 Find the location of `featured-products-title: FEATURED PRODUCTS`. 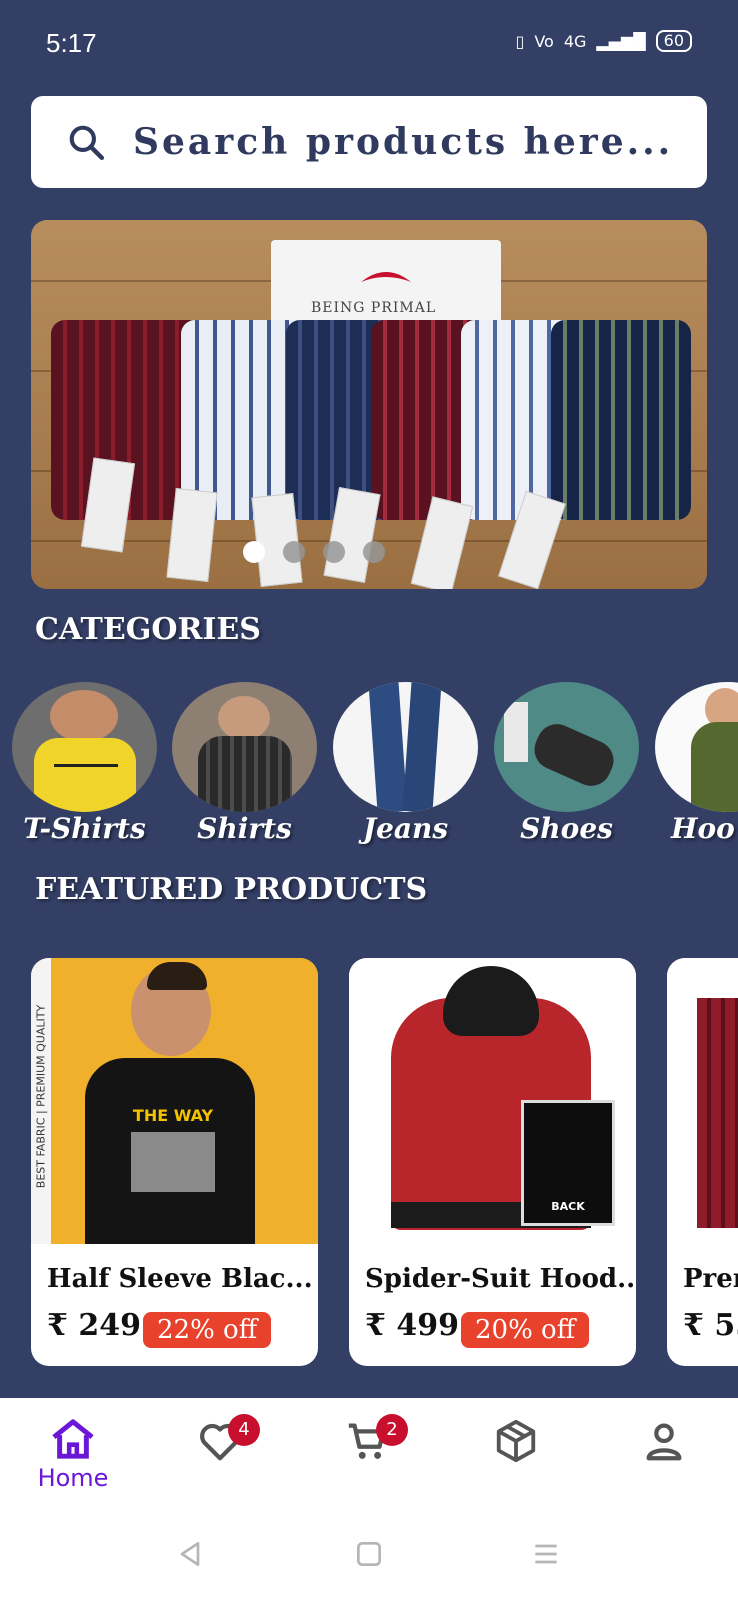

featured-products-title: FEATURED PRODUCTS is located at coordinates (231, 889).